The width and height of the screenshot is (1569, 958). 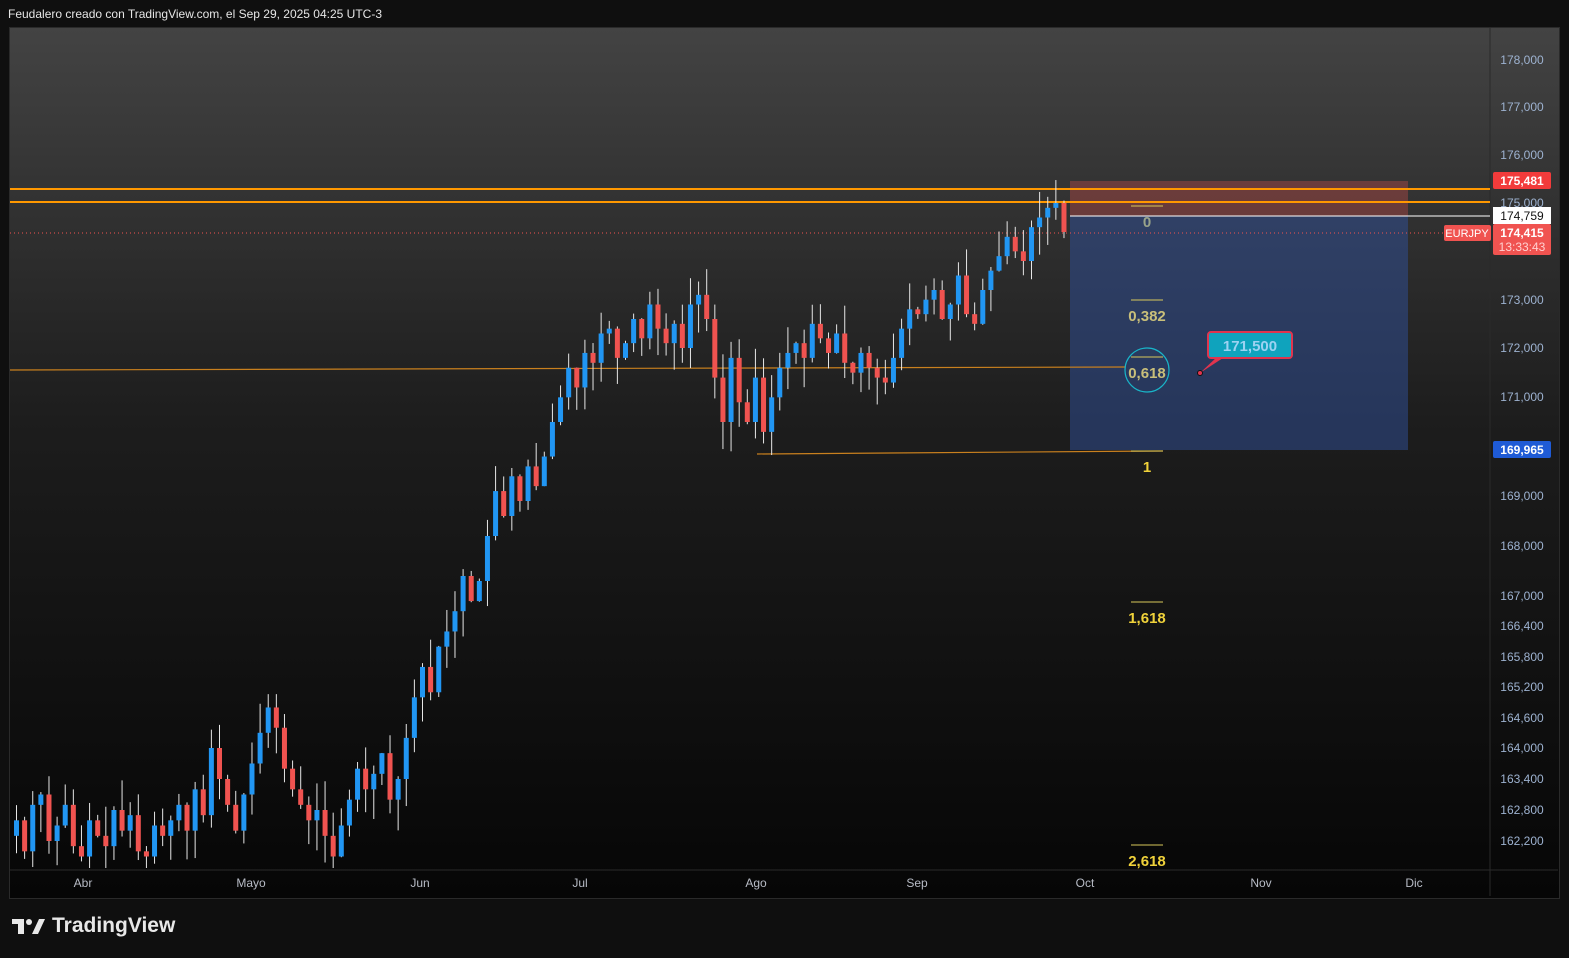 I want to click on tradingview-logo: TradingView, so click(x=93, y=926).